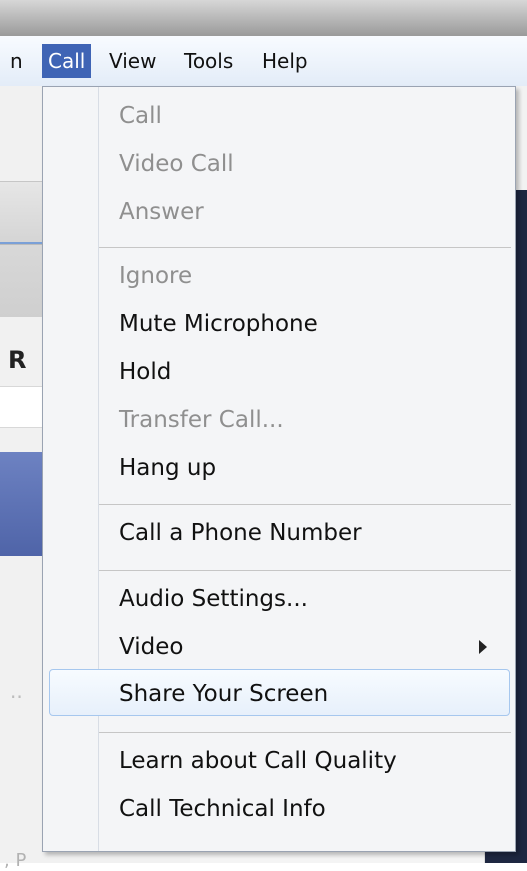  Describe the element at coordinates (145, 372) in the screenshot. I see `menu-item-hold: Hold` at that location.